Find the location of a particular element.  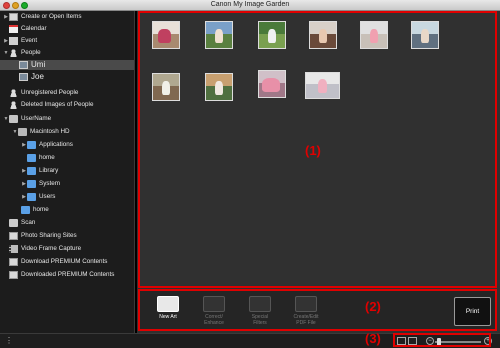

photo-sharing-icon is located at coordinates (13, 236).